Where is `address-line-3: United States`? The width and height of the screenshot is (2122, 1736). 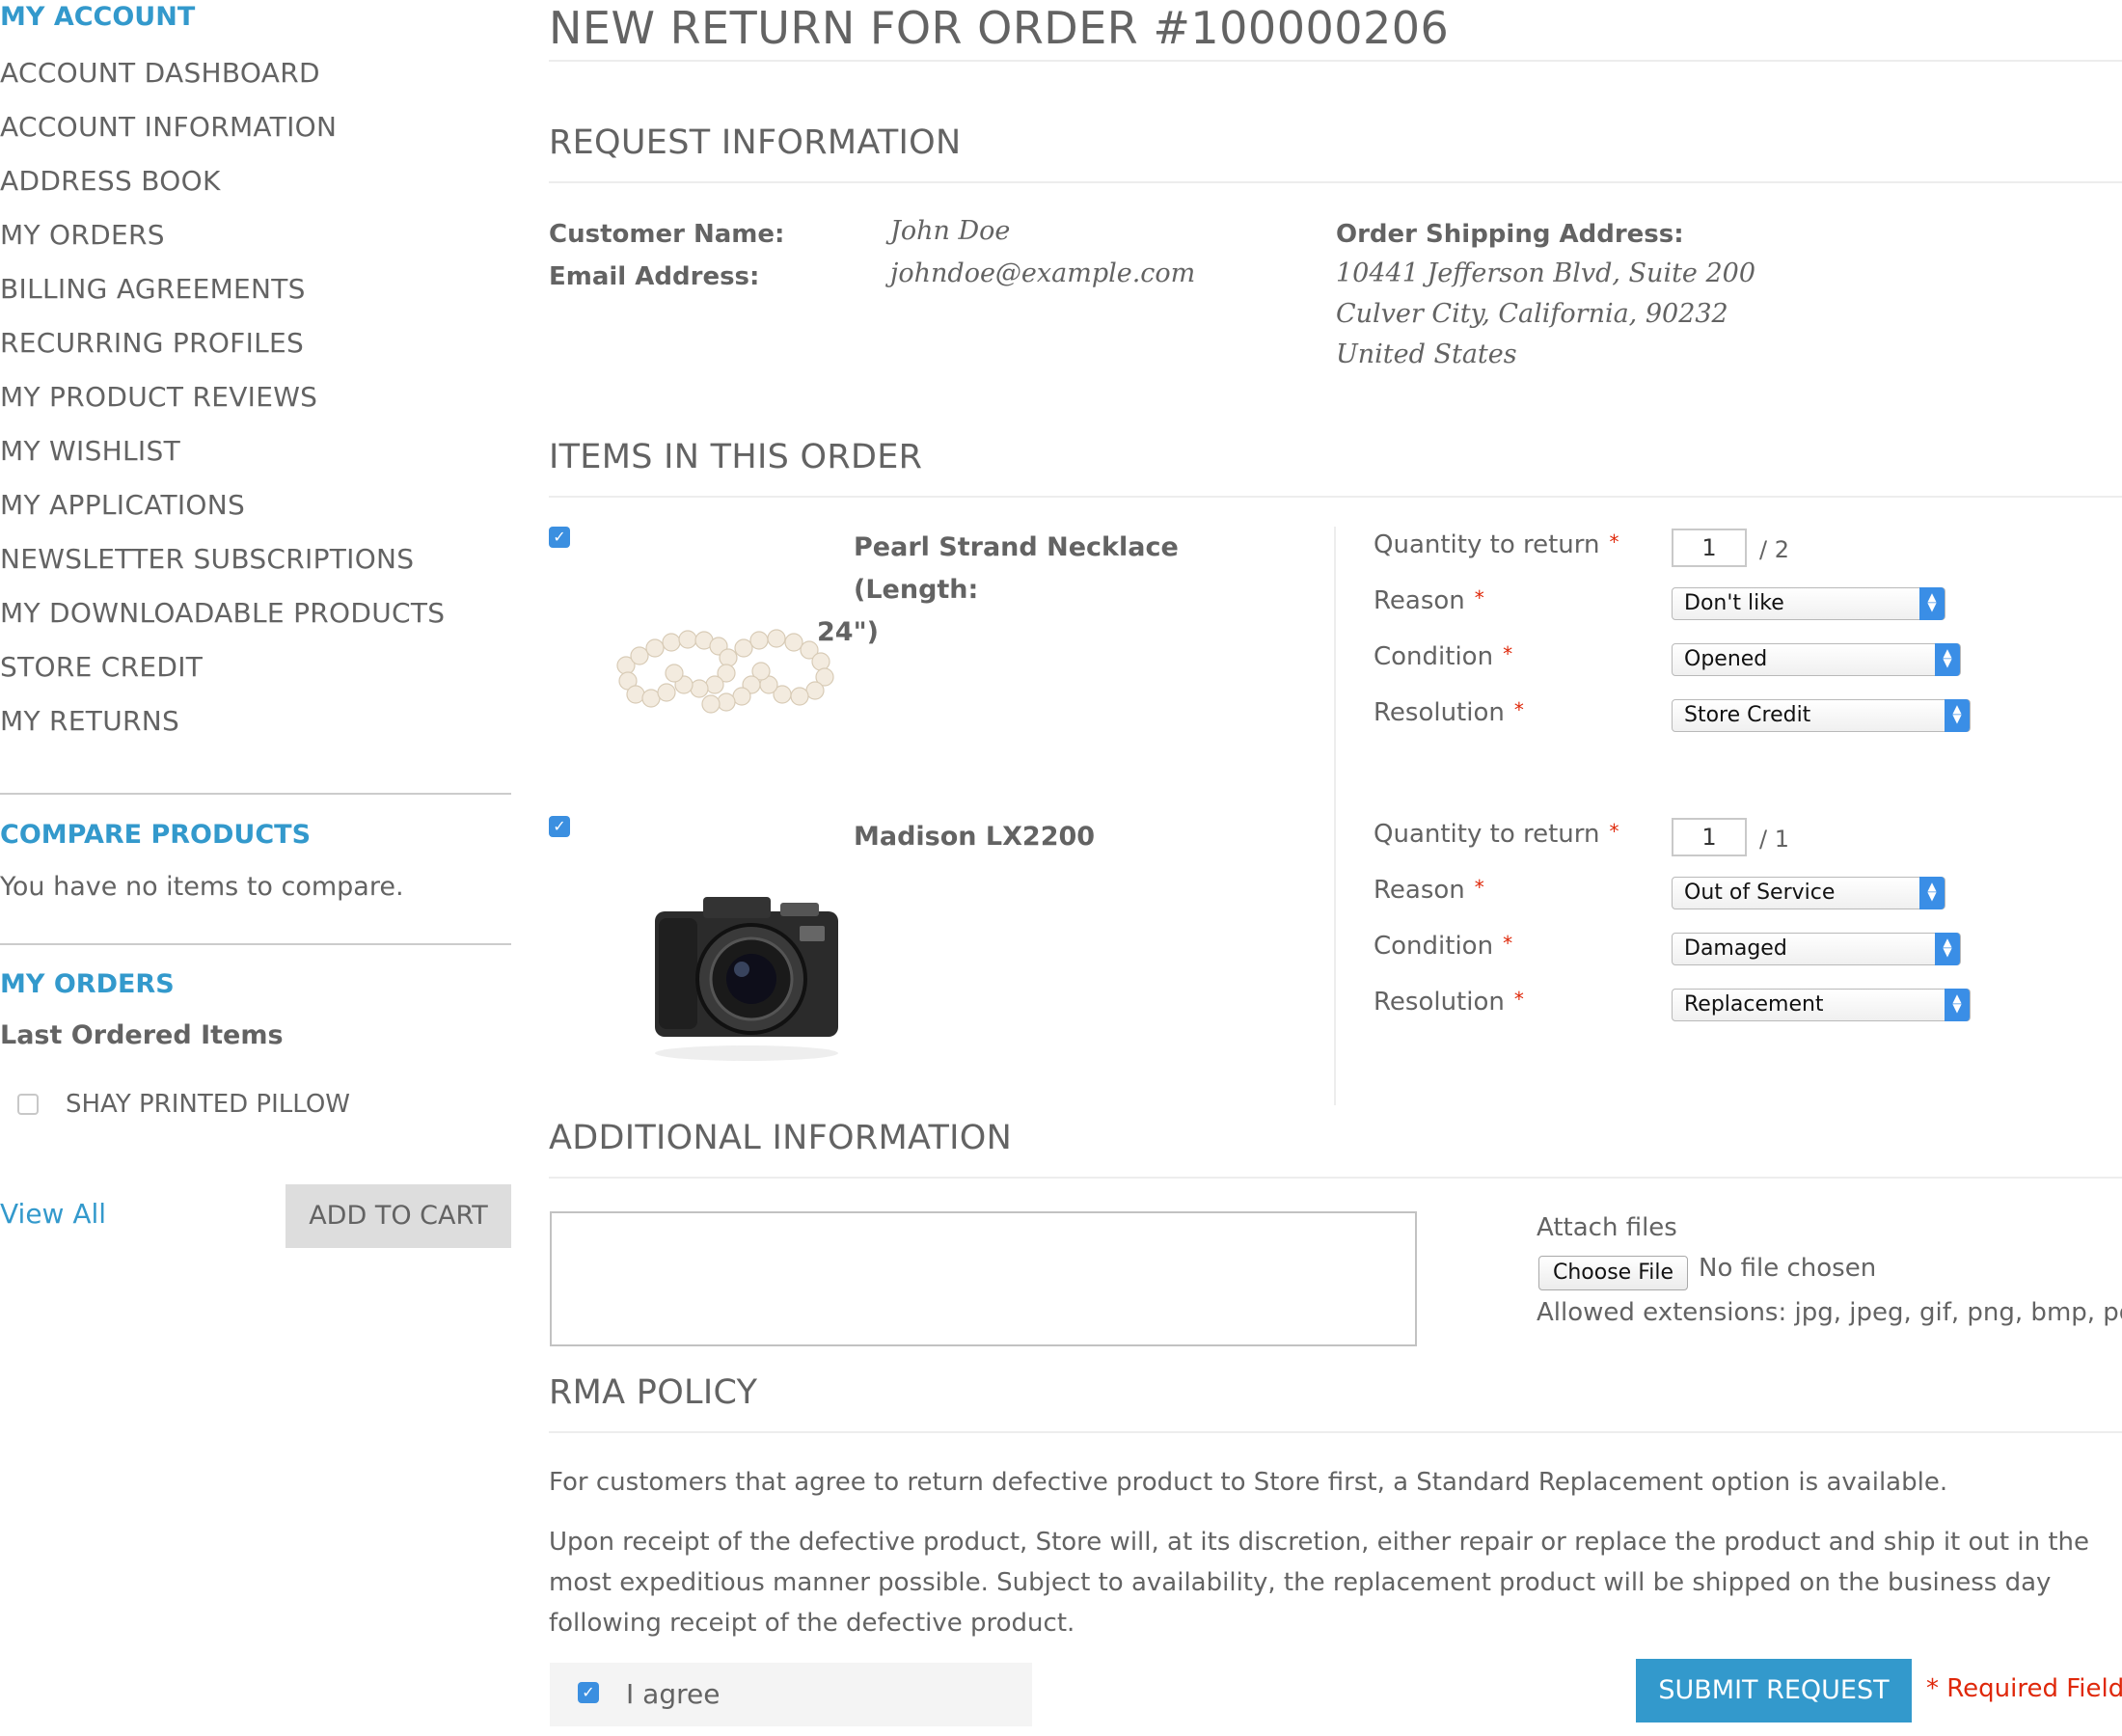 address-line-3: United States is located at coordinates (1426, 354).